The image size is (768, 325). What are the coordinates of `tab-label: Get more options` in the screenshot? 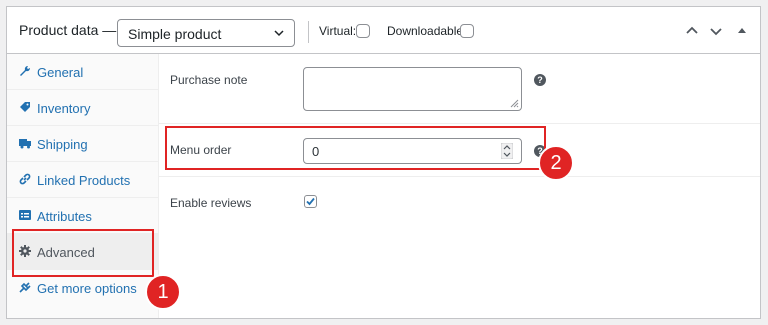 It's located at (87, 288).